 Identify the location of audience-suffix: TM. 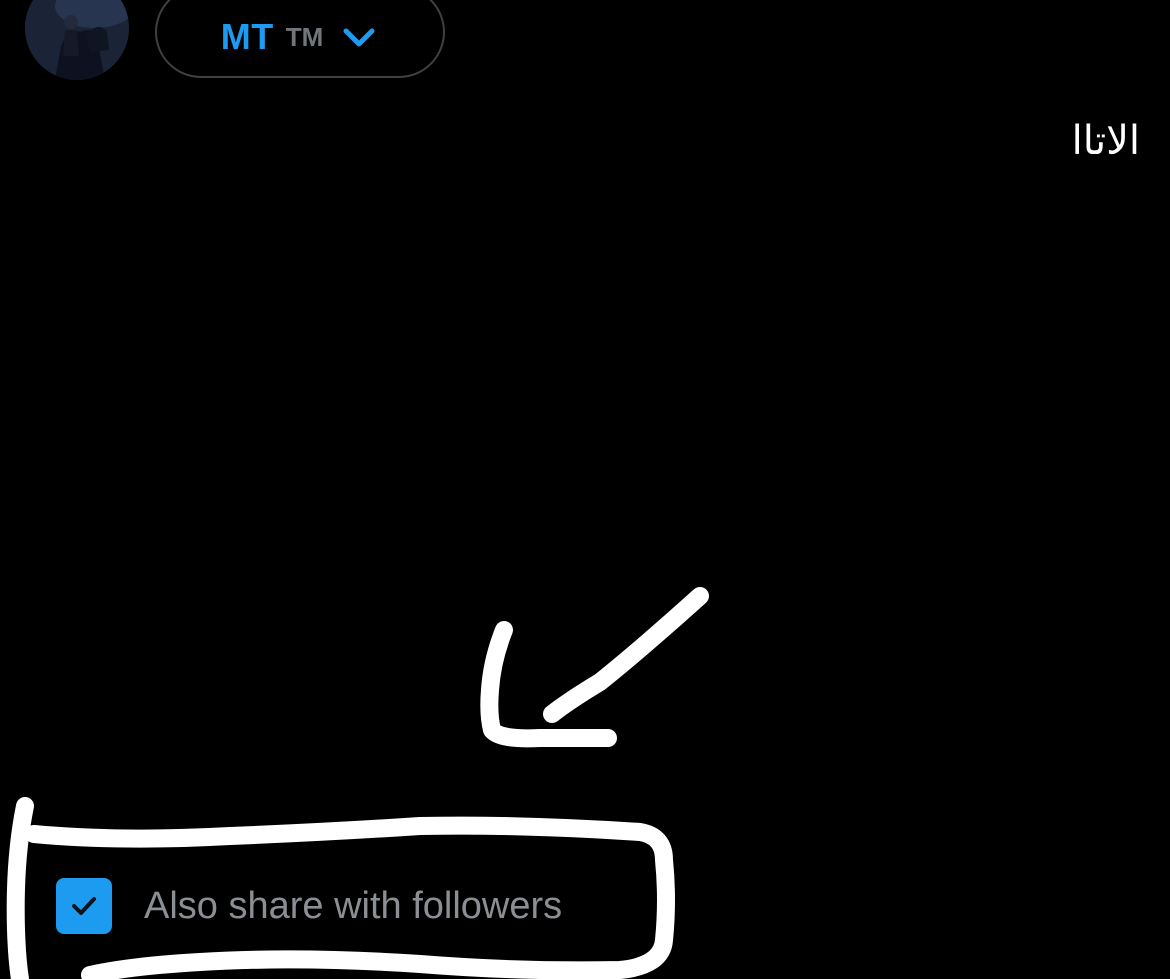
(304, 36).